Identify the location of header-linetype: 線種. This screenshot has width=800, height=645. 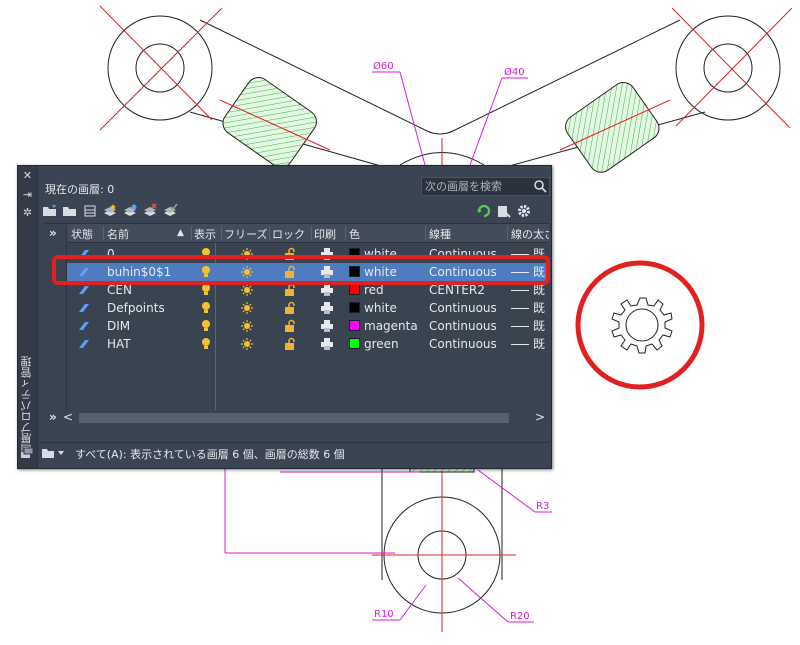
(440, 234).